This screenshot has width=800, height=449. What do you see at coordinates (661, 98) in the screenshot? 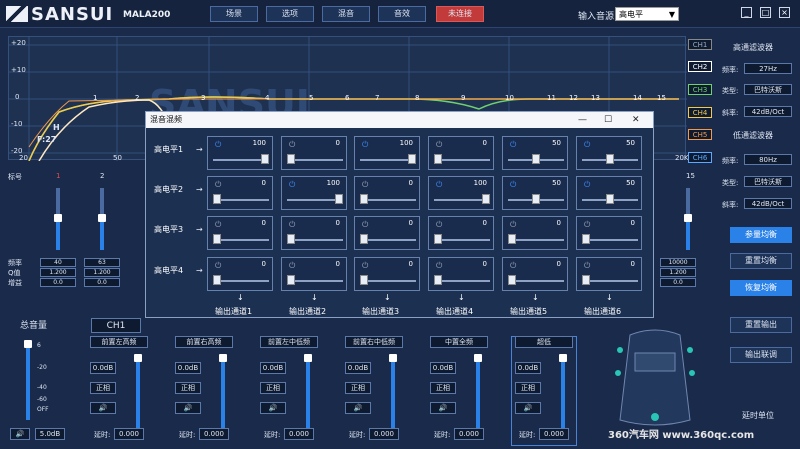
I see `band-marker-15: 15` at bounding box center [661, 98].